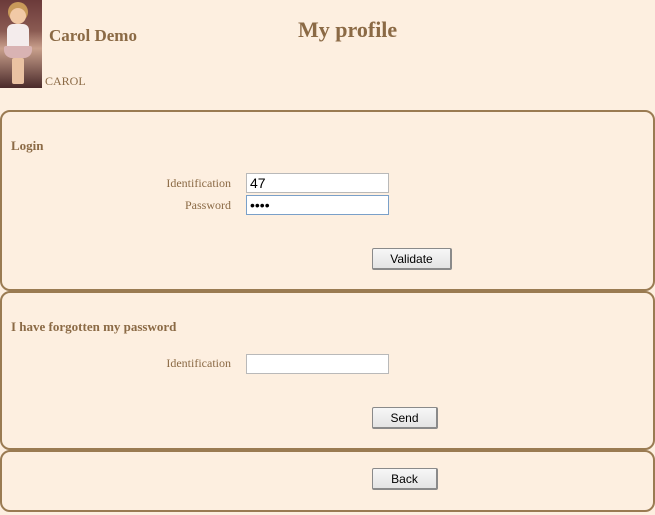 Image resolution: width=655 pixels, height=515 pixels. Describe the element at coordinates (21, 44) in the screenshot. I see `avatar` at that location.